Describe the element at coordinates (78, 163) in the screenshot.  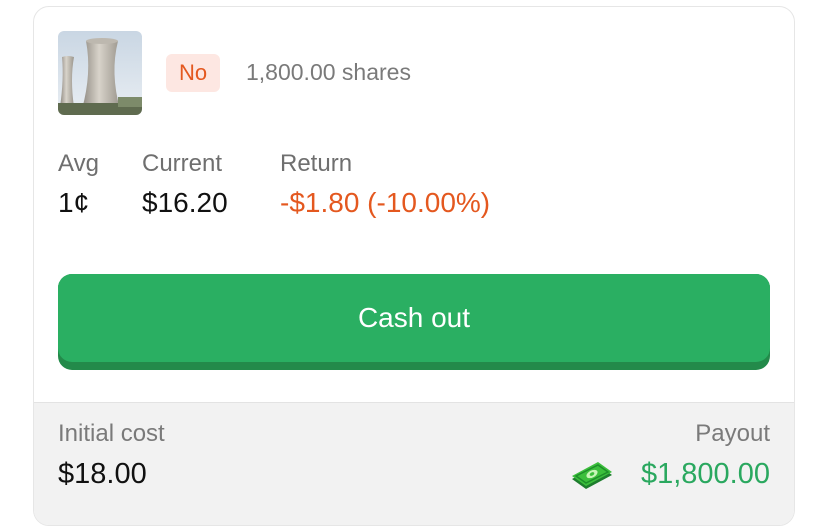
I see `avg-label: Avg` at that location.